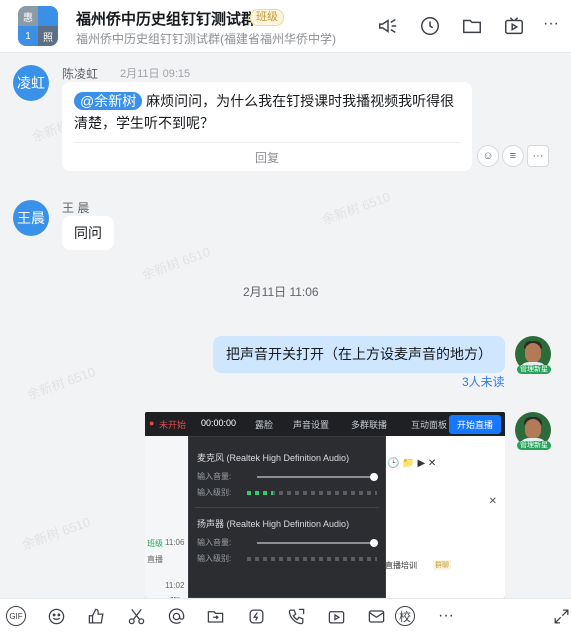 The width and height of the screenshot is (571, 633). Describe the element at coordinates (48, 36) in the screenshot. I see `group-avatar-cell: 照` at that location.